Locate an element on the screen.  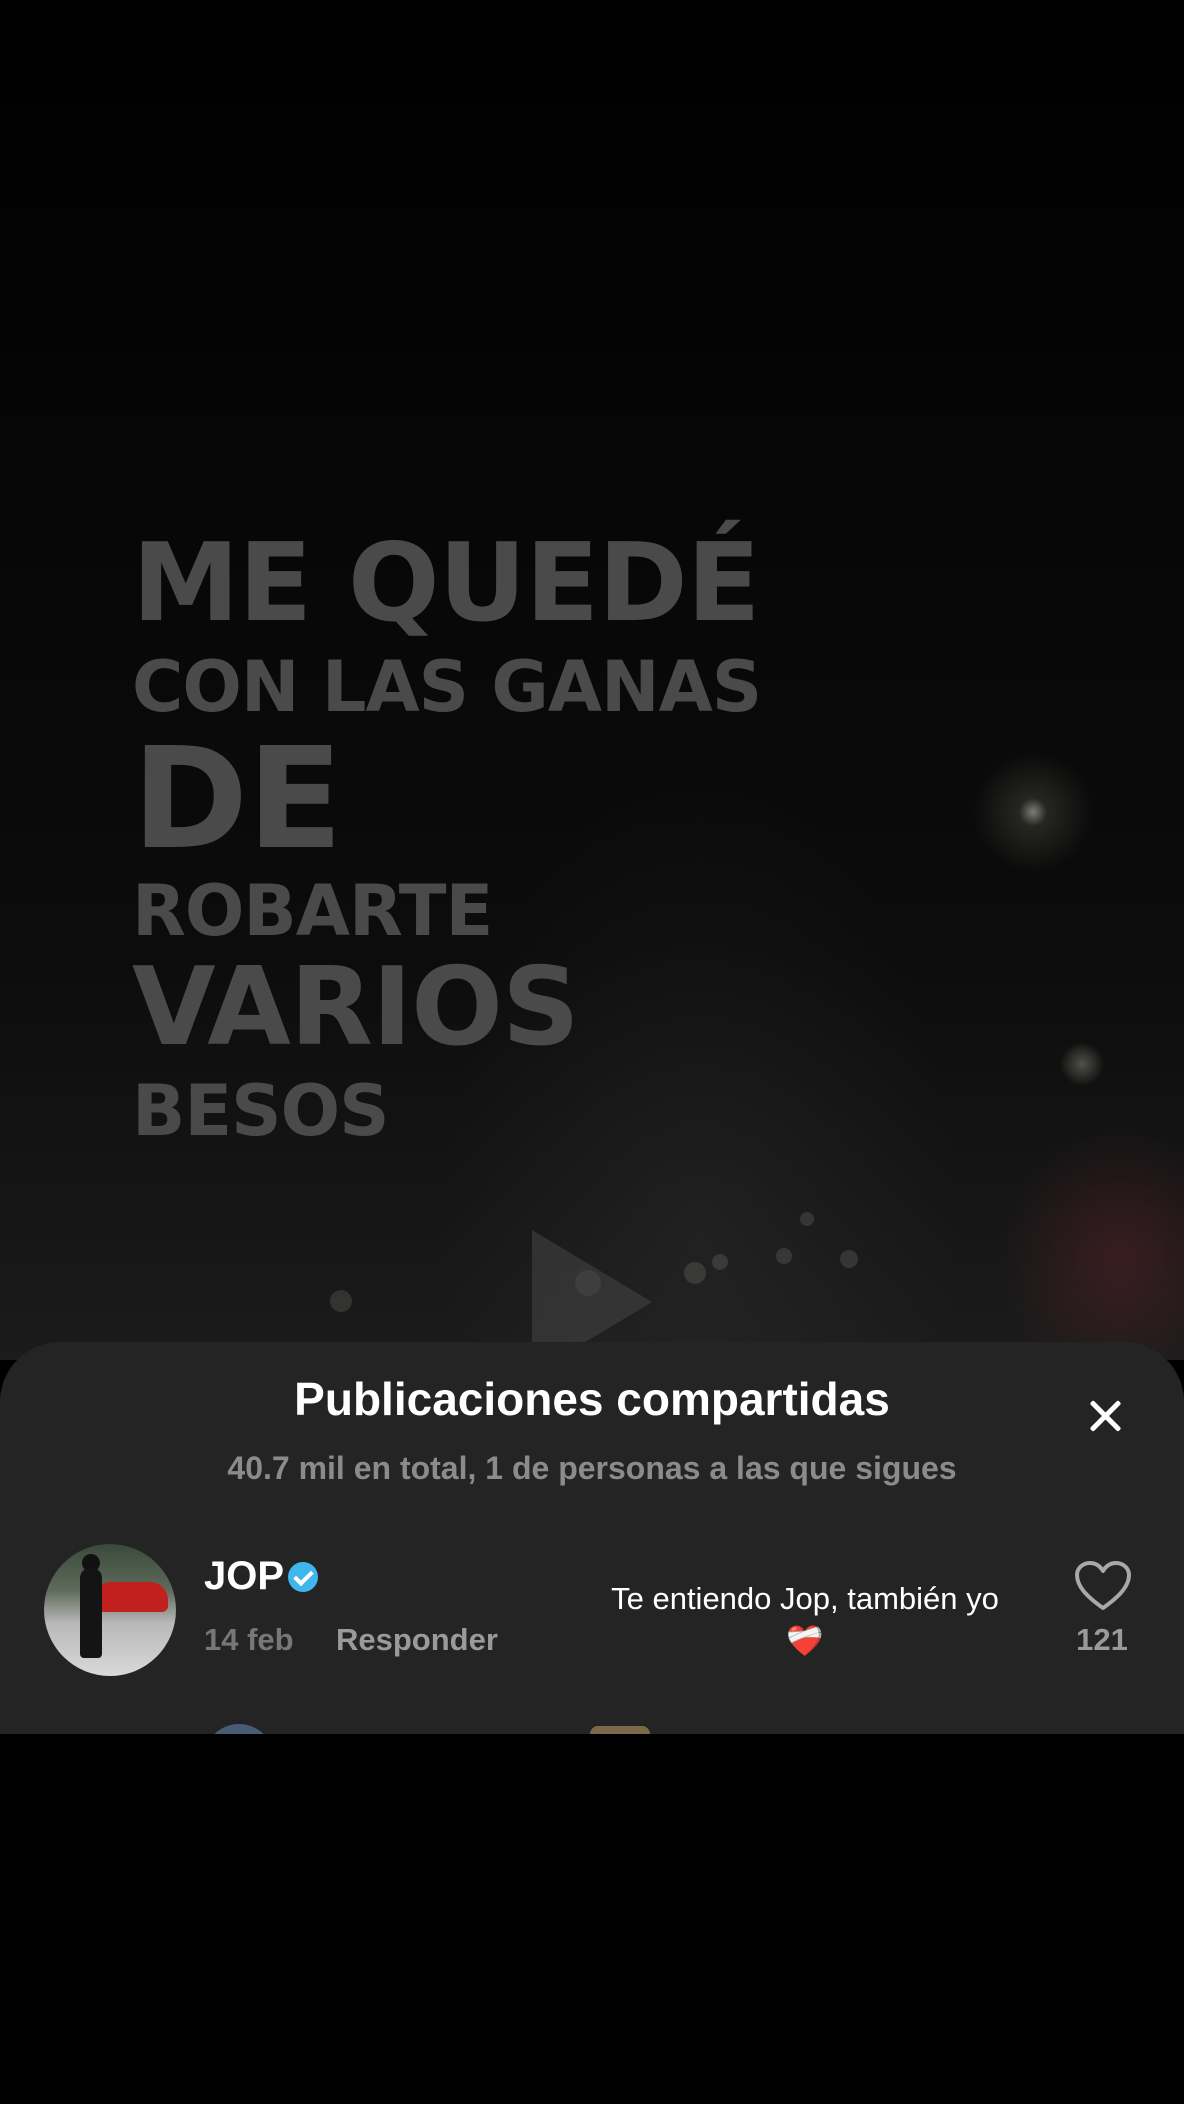
username: JOP is located at coordinates (244, 1576).